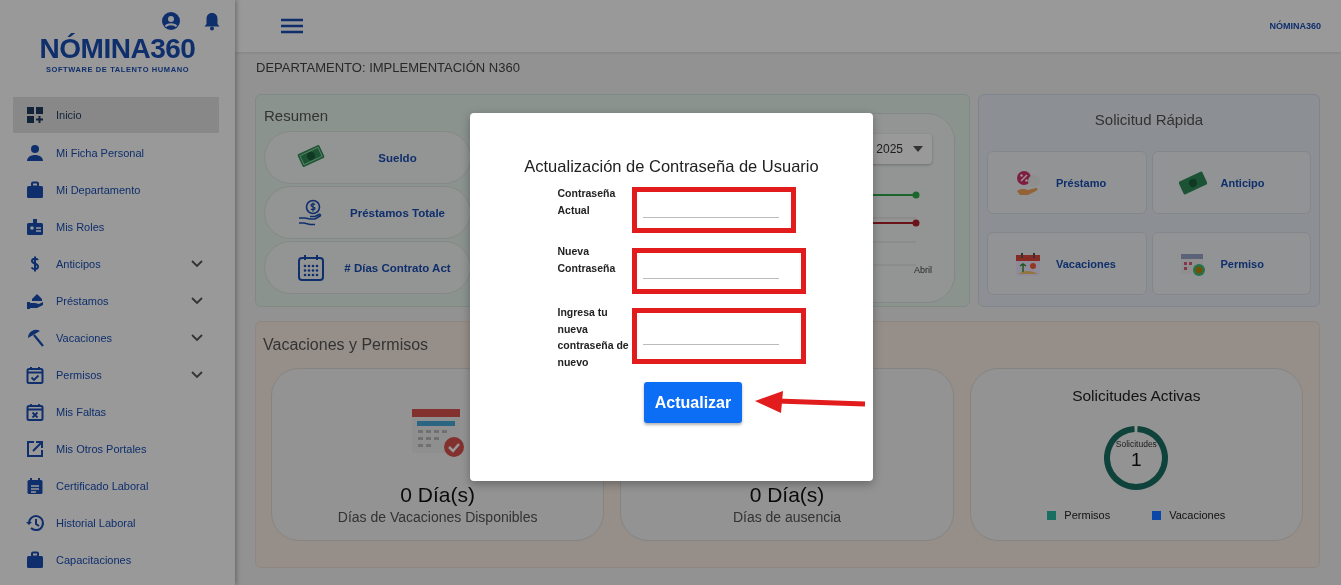  Describe the element at coordinates (116, 485) in the screenshot. I see `sidebar-item: Certificado Laboral` at that location.